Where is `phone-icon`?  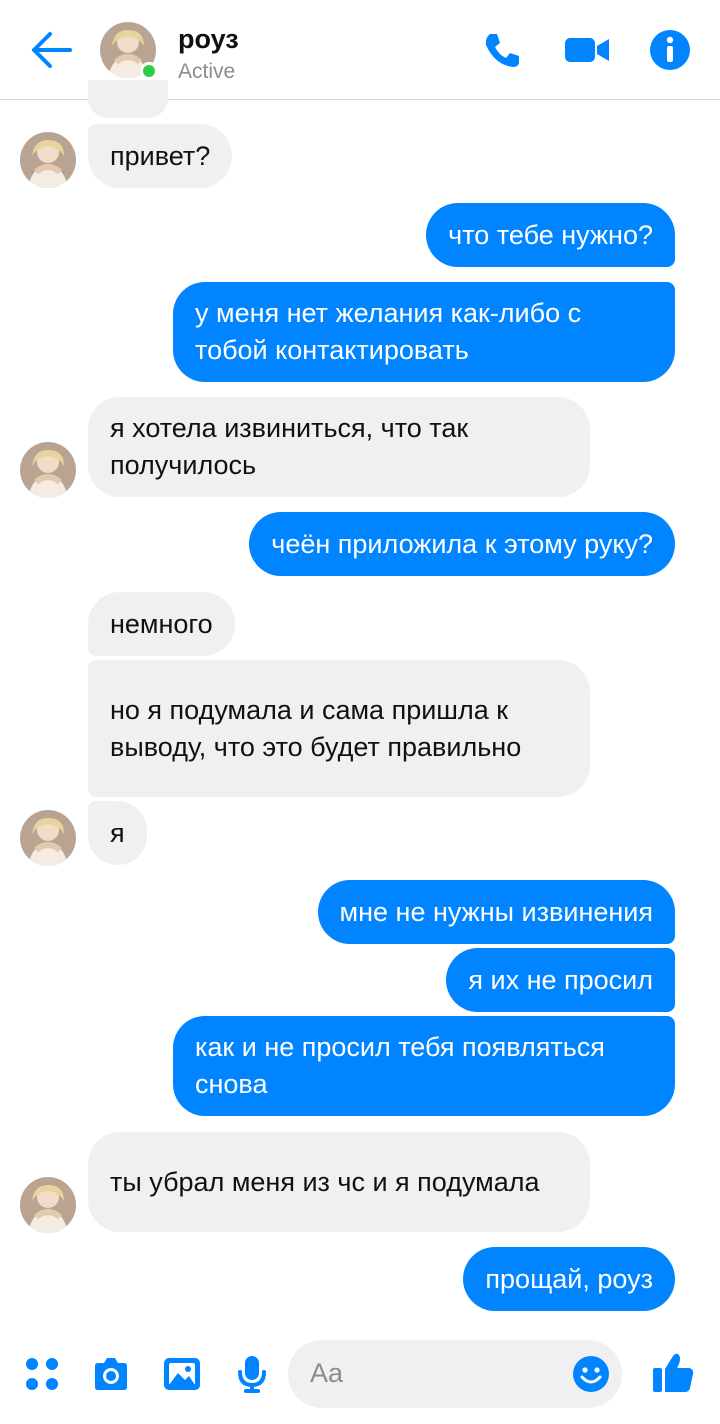
phone-icon is located at coordinates (502, 50).